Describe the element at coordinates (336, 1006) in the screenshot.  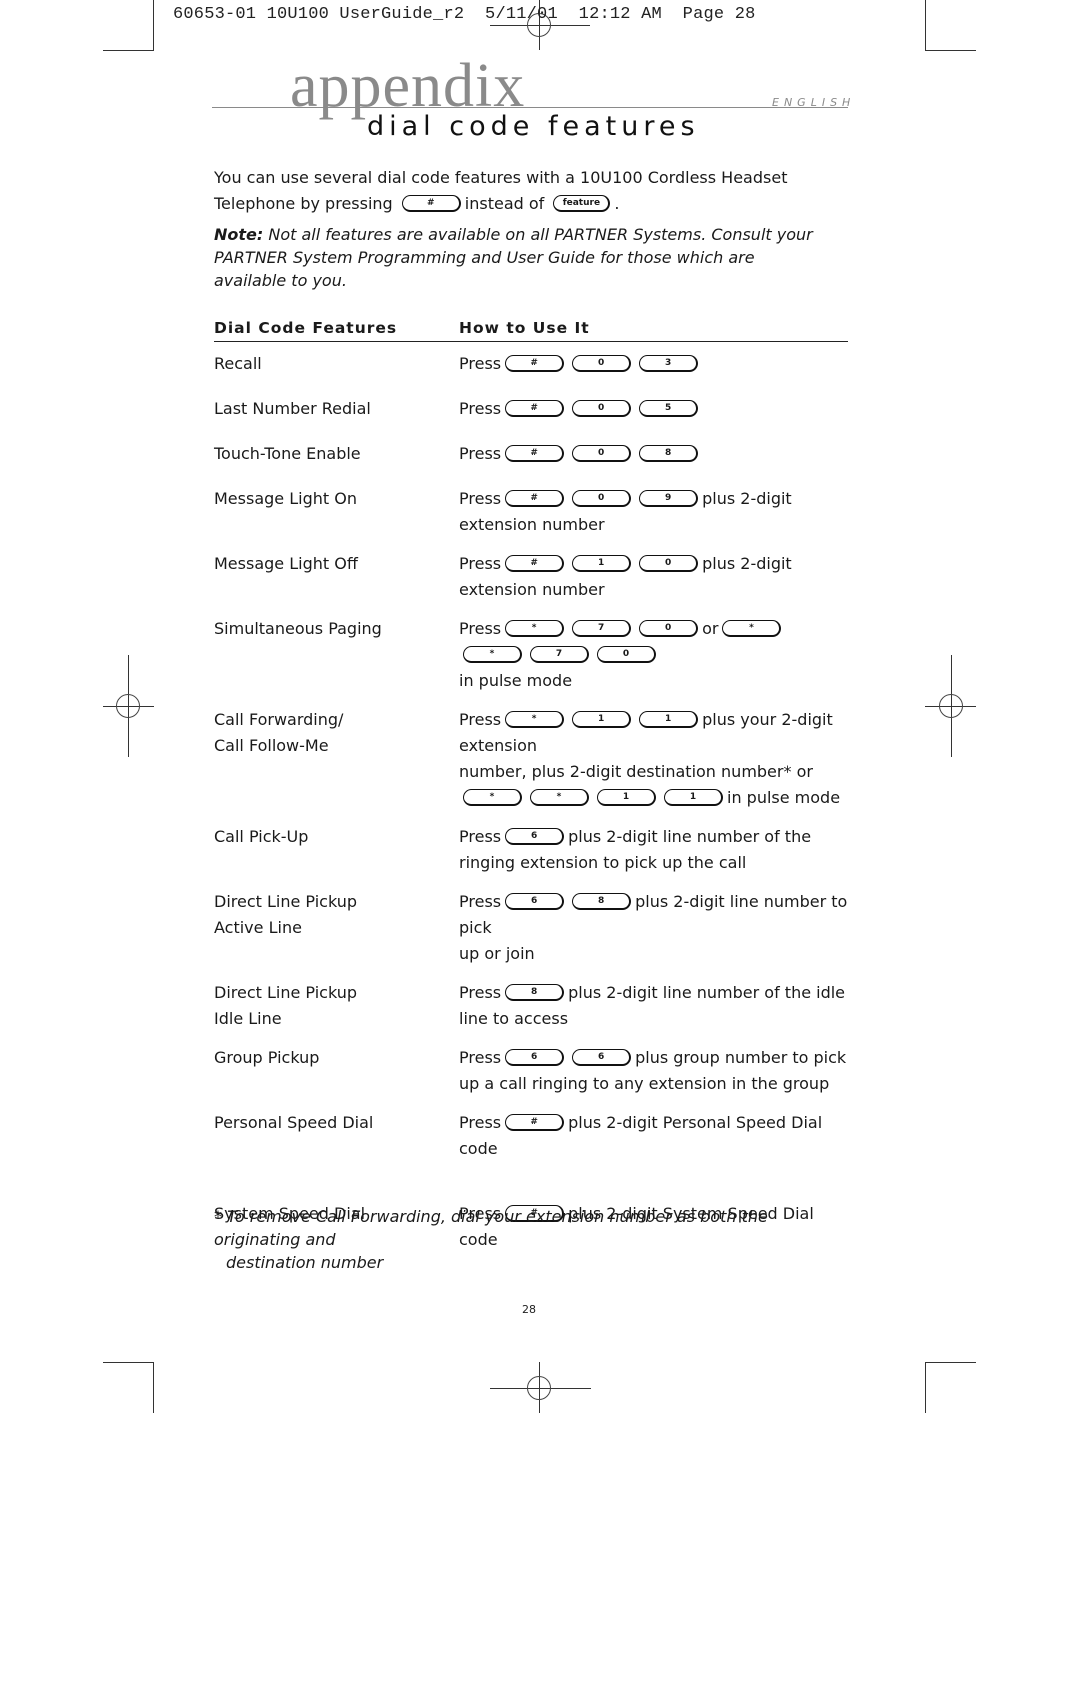
I see `feature-name: Direct Line Pickup Idle Line` at that location.